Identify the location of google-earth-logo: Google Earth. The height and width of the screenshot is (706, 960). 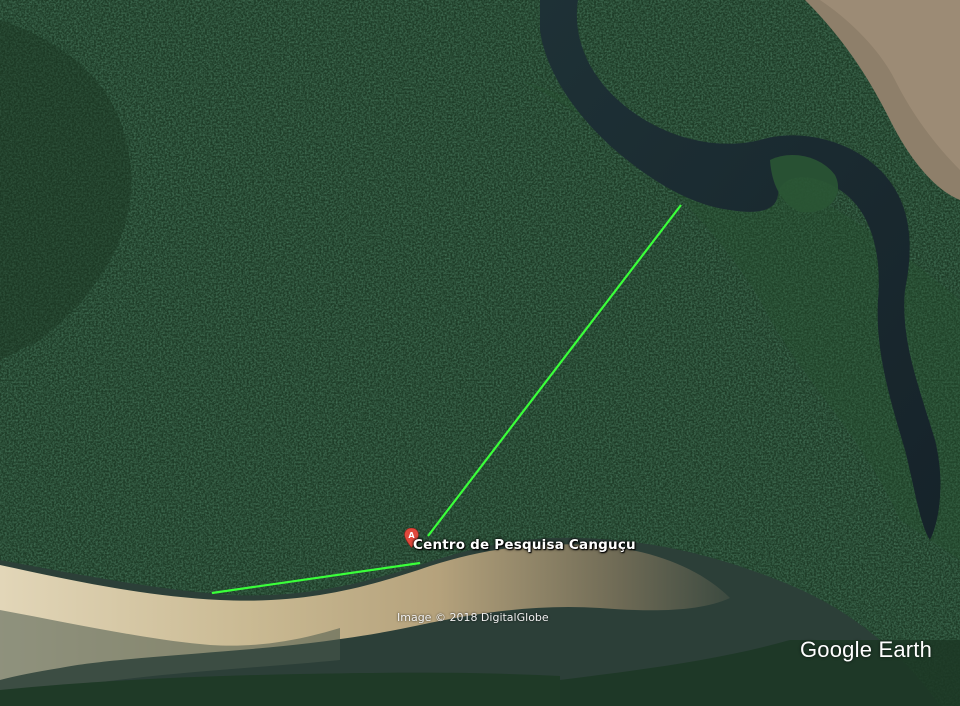
(866, 649).